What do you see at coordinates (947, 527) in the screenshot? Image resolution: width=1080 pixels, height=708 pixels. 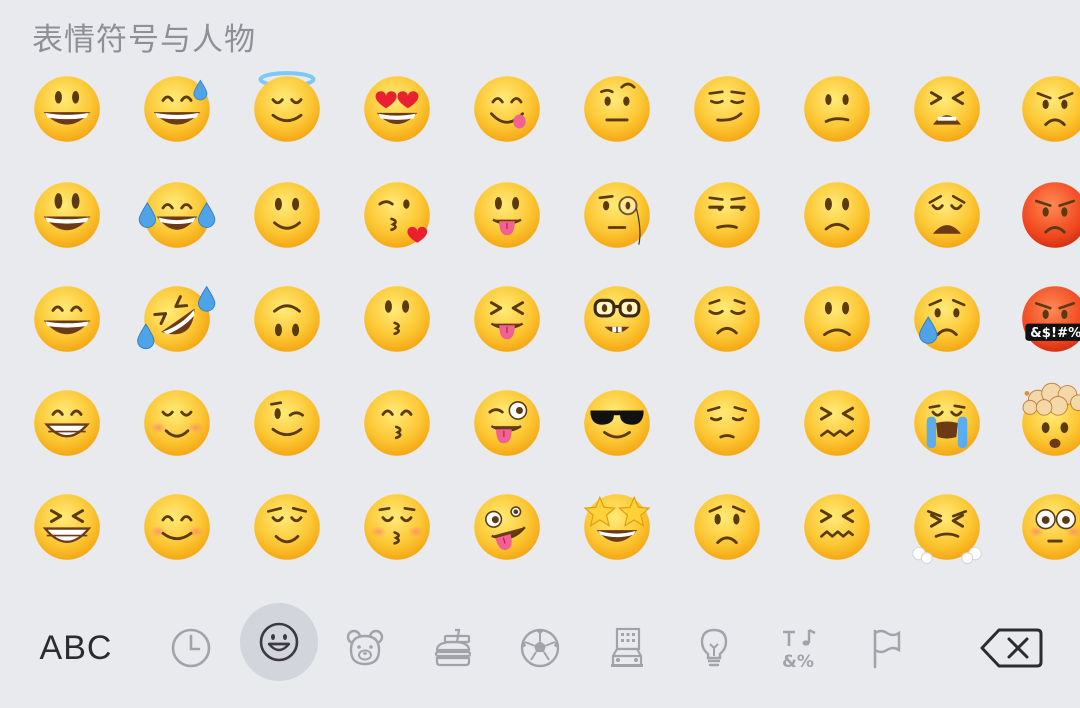 I see `face-with-steam-from-nose-emoji` at bounding box center [947, 527].